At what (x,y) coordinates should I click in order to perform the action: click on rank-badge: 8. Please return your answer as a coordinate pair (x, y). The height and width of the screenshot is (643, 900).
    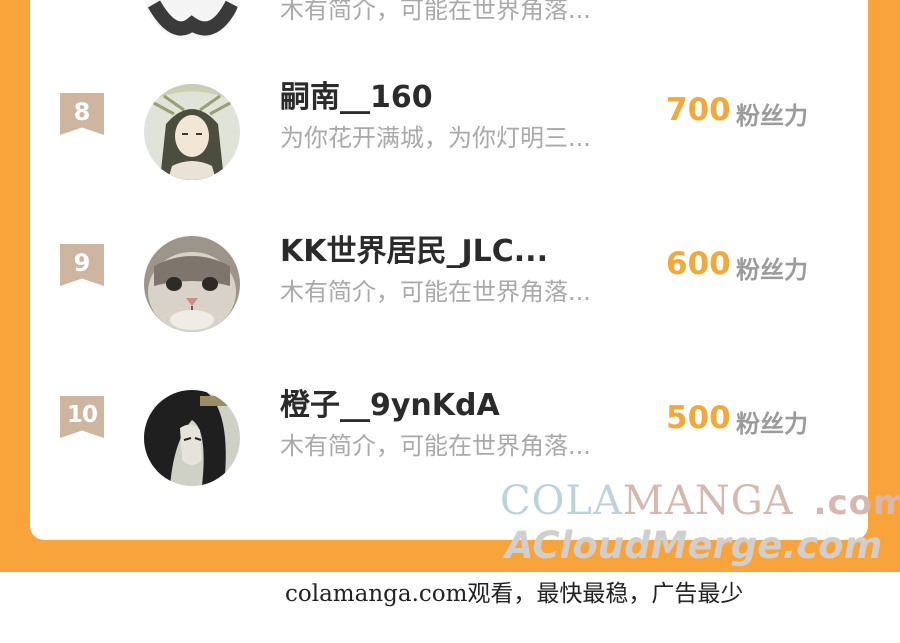
    Looking at the image, I should click on (82, 114).